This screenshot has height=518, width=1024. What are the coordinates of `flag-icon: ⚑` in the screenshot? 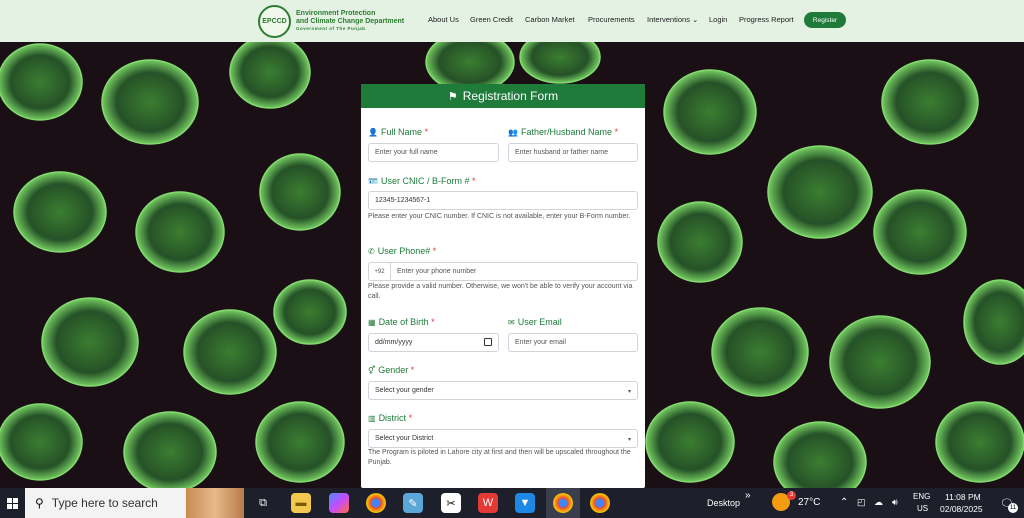 It's located at (452, 96).